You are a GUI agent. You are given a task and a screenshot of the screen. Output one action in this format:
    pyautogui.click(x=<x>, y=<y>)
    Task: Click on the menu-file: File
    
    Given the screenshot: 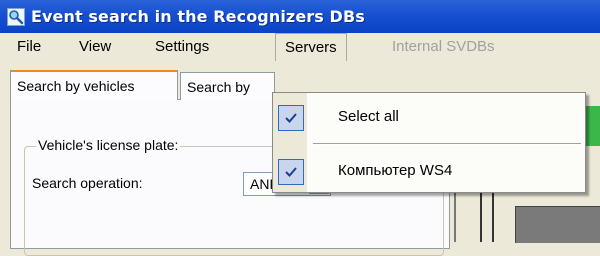 What is the action you would take?
    pyautogui.click(x=29, y=46)
    